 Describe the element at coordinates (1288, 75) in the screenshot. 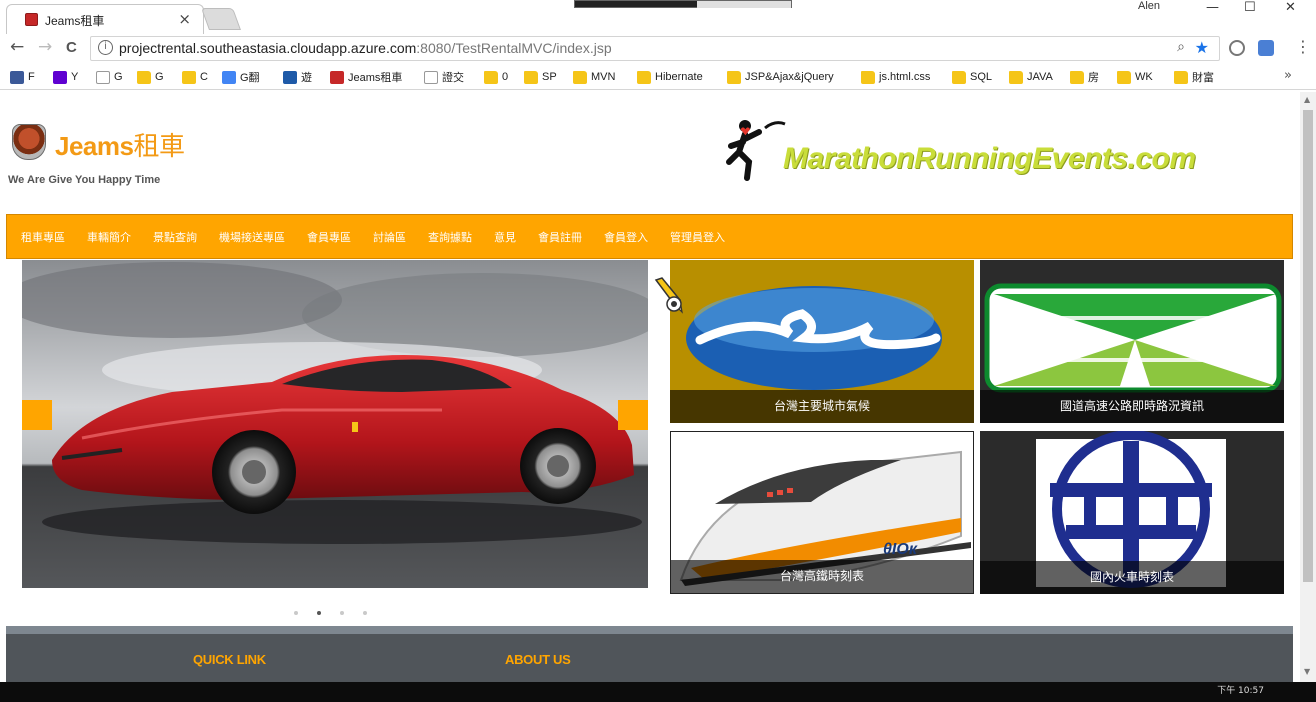

I see `bookmarks-overflow-icon: »` at that location.